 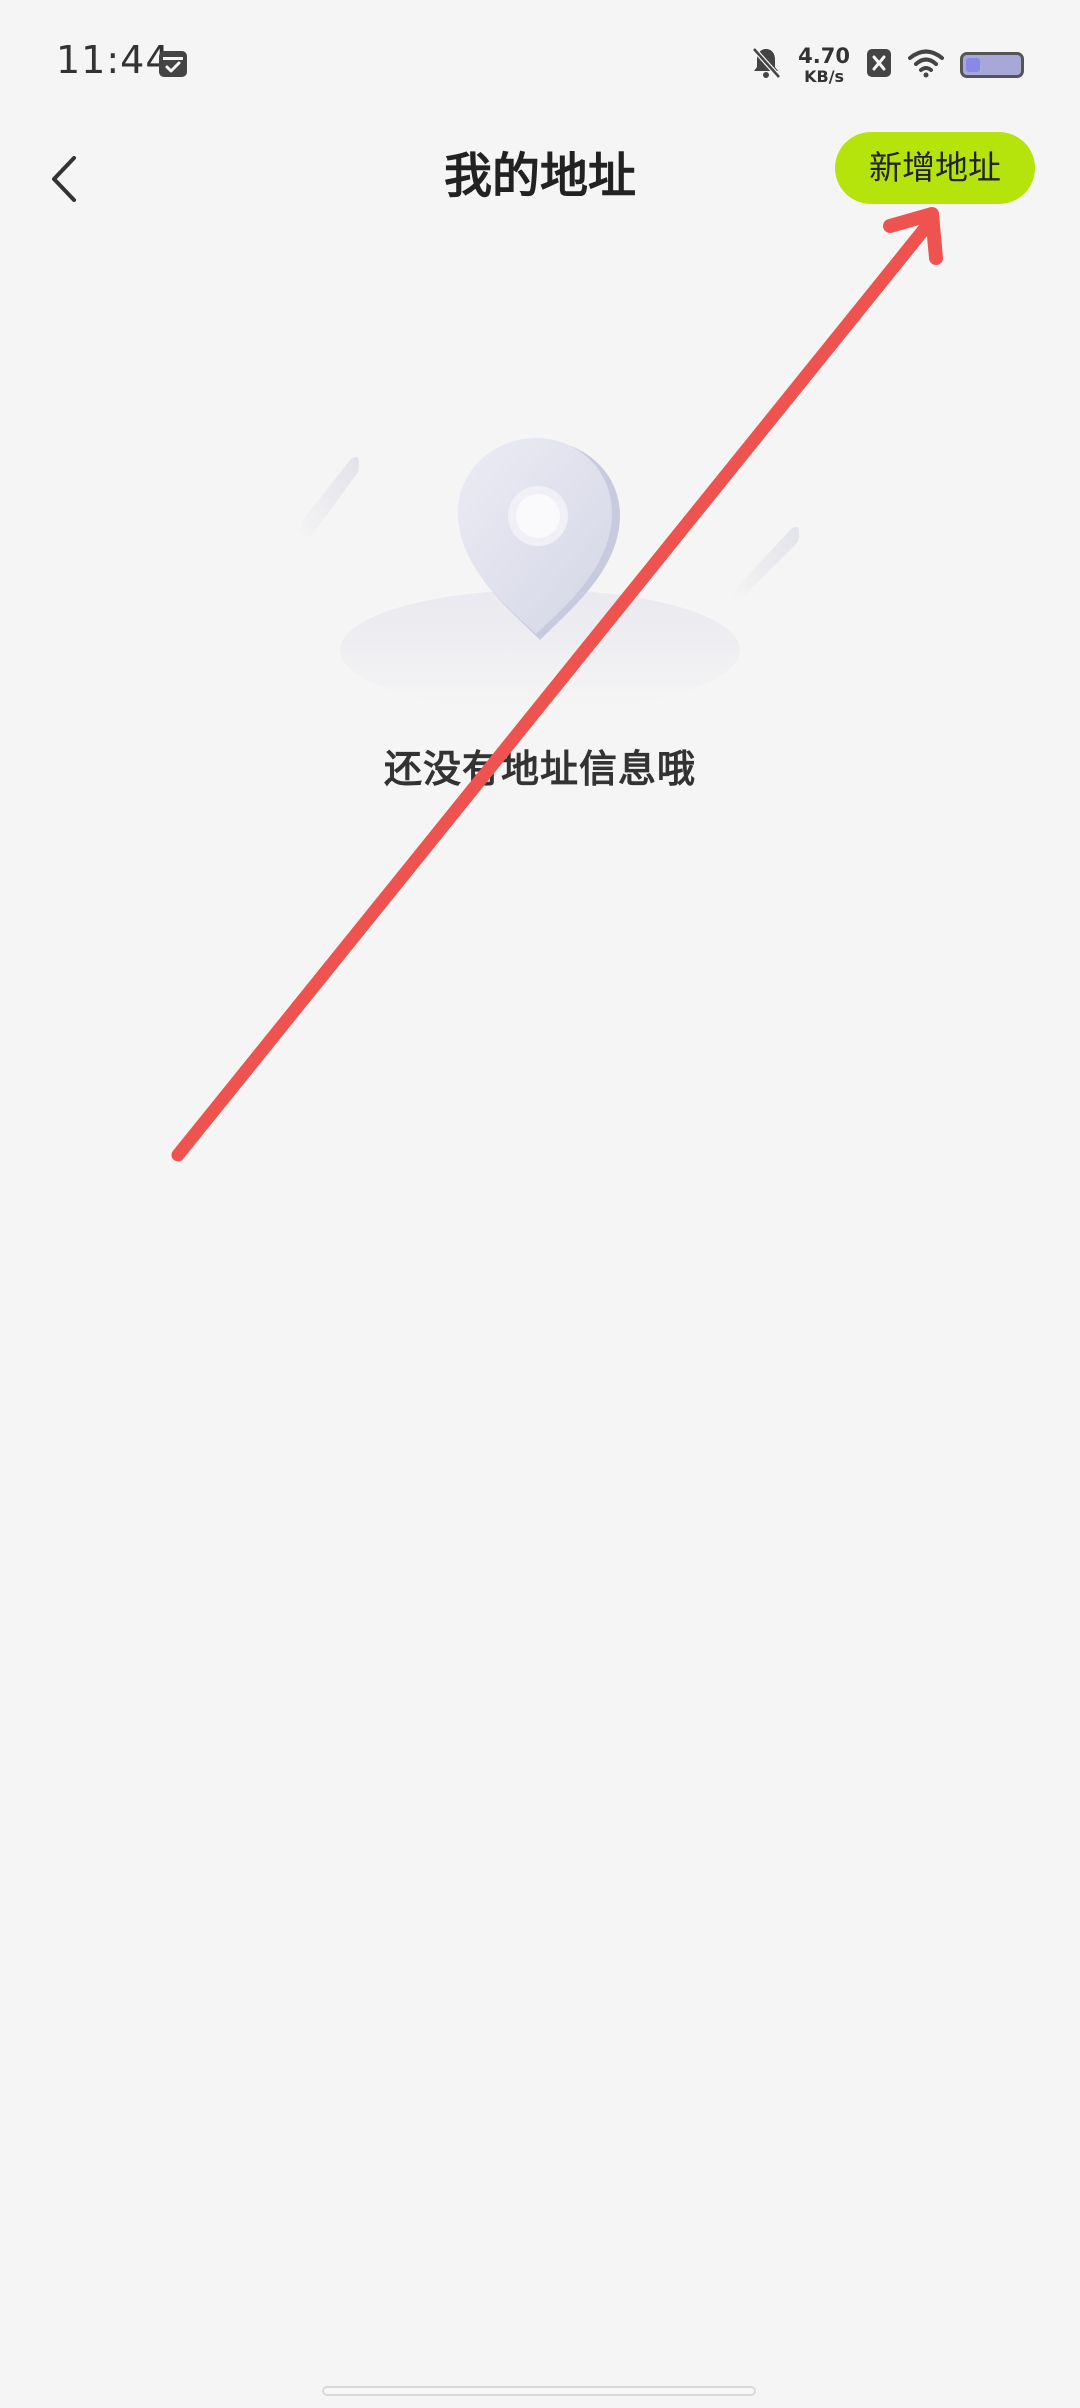 What do you see at coordinates (973, 65) in the screenshot?
I see `battery-fill` at bounding box center [973, 65].